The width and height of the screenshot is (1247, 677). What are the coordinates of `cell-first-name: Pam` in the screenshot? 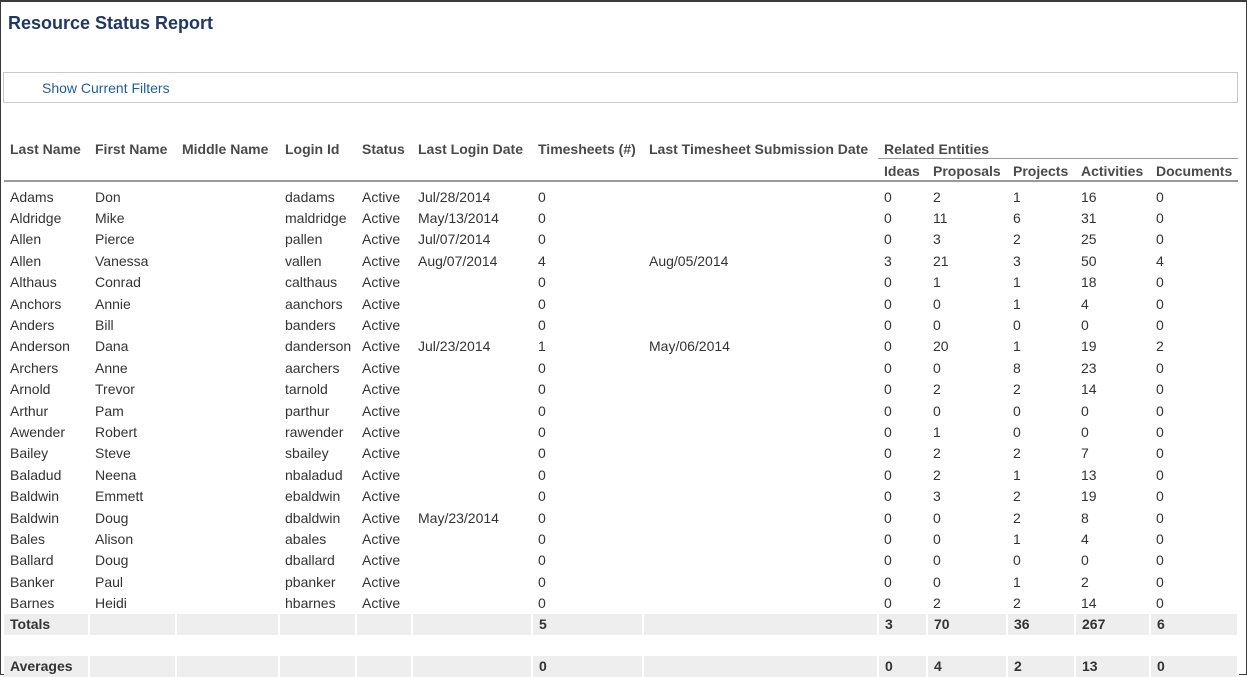 It's located at (109, 410).